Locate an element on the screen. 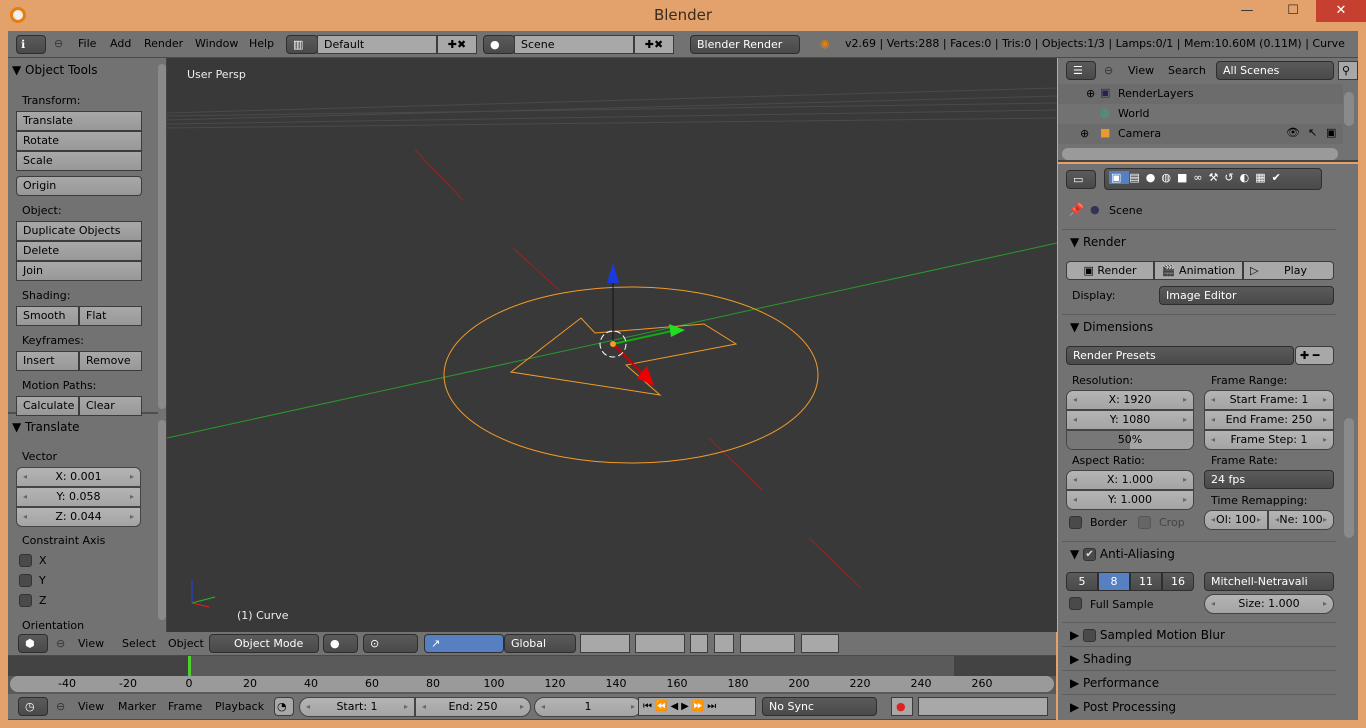 The image size is (1366, 728). playback-controls-icon: ⏮⏪◀▶⏩⏭ is located at coordinates (697, 706).